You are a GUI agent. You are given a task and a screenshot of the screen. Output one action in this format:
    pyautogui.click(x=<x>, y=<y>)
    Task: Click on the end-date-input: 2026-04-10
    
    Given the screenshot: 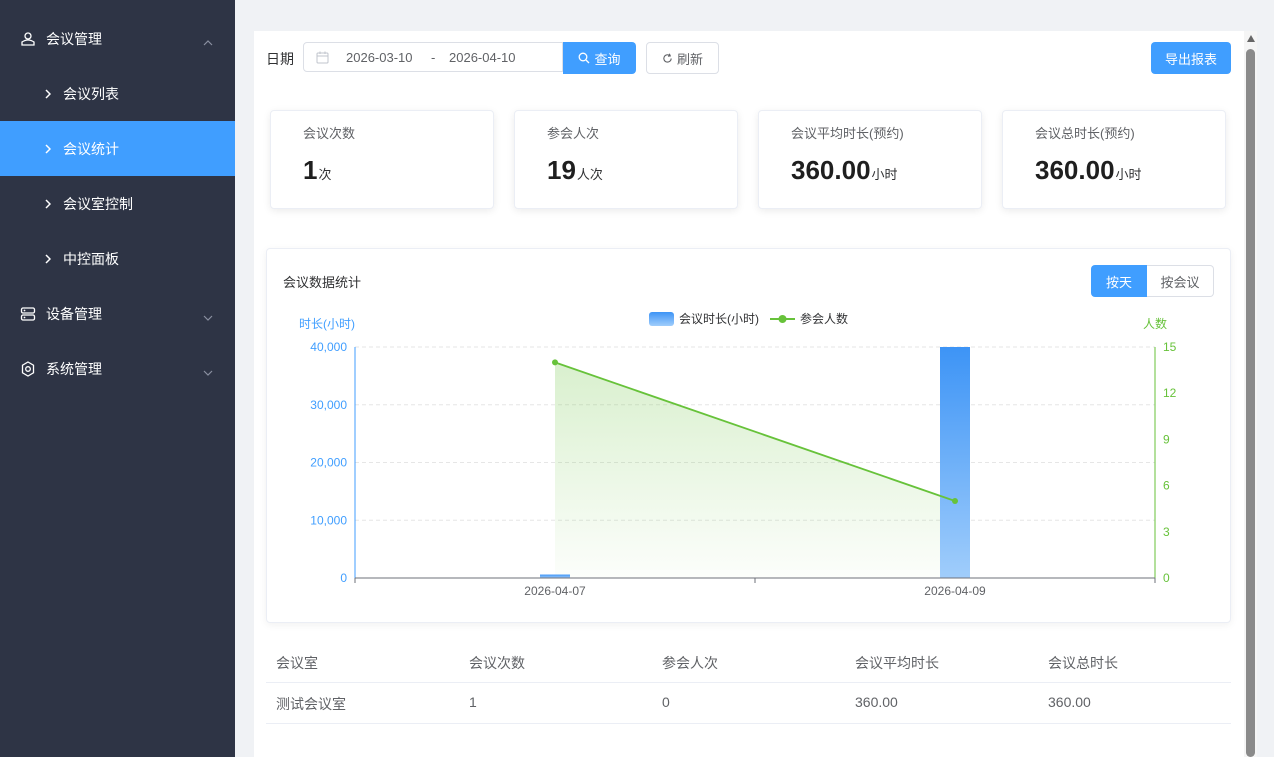 What is the action you would take?
    pyautogui.click(x=482, y=57)
    